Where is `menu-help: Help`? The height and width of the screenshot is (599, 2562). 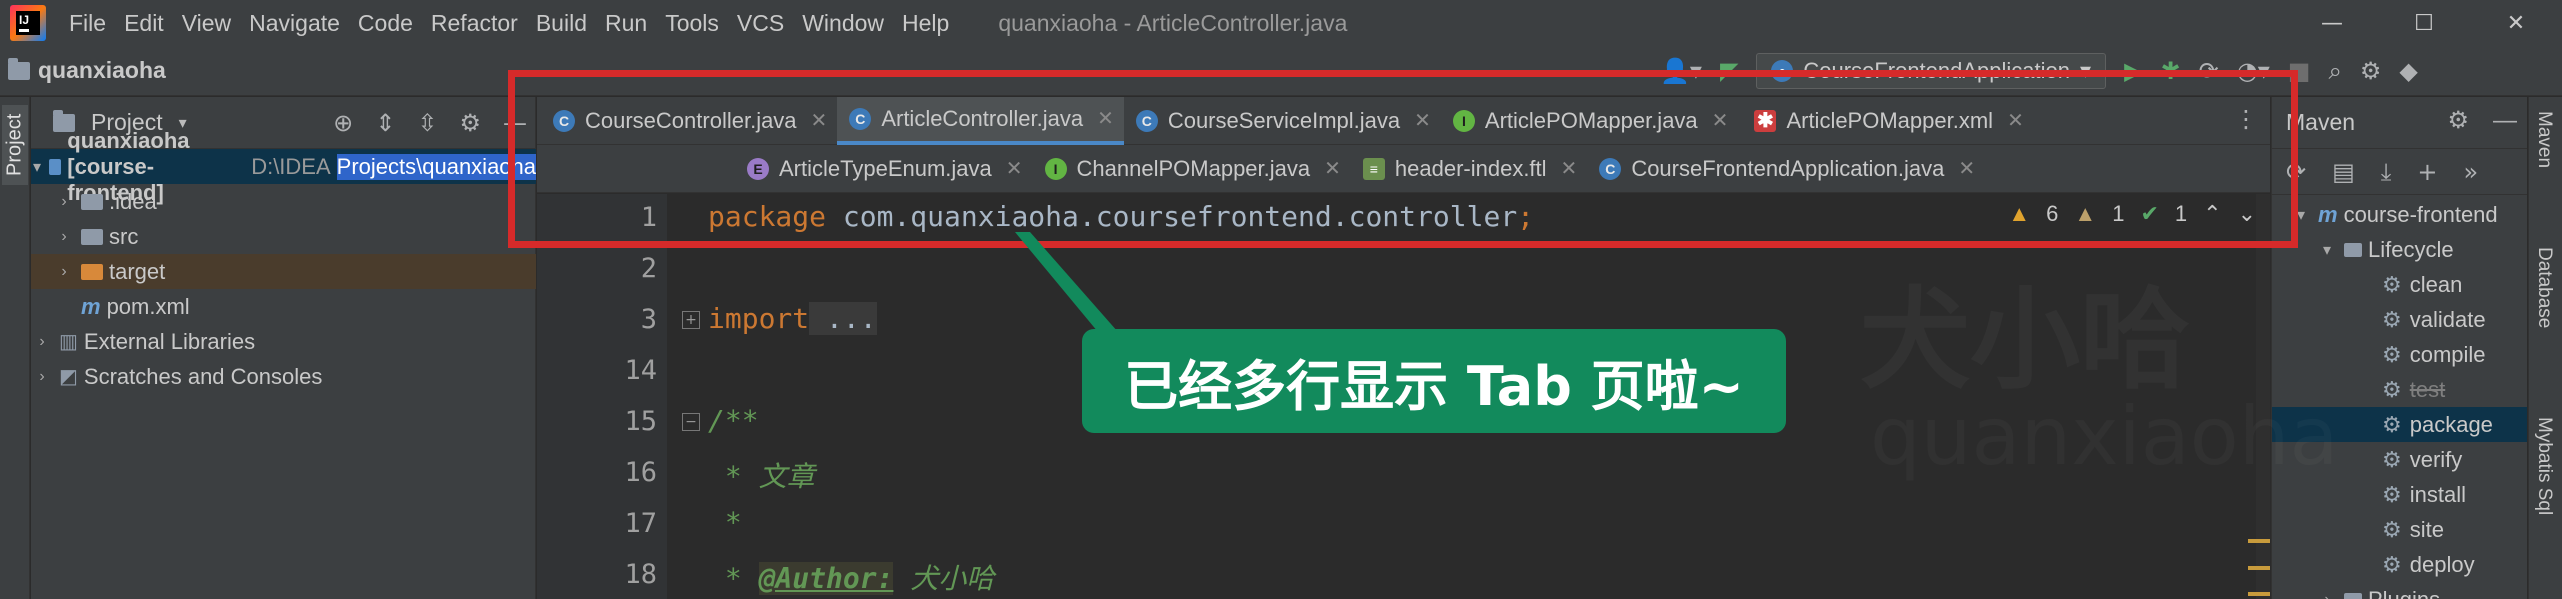 menu-help: Help is located at coordinates (925, 23).